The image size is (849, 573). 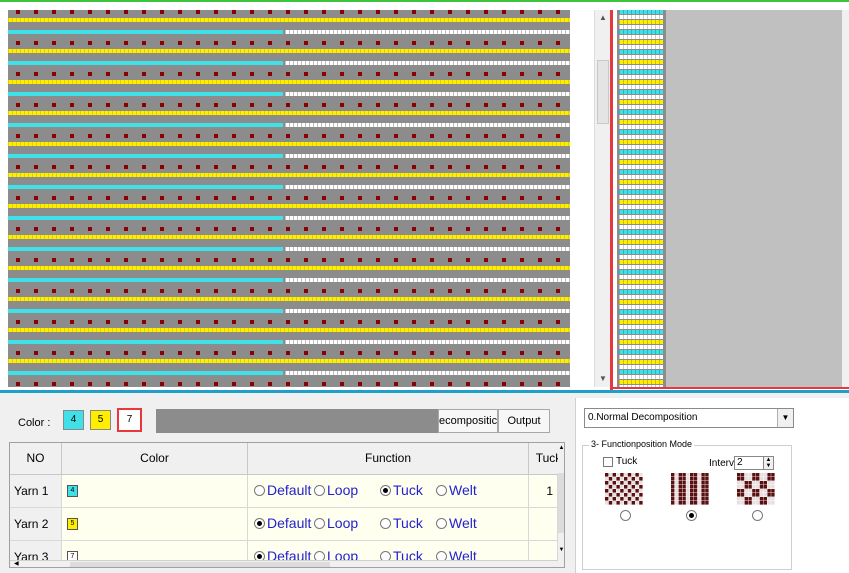 I want to click on row-tuck-value: 1, so click(x=543, y=491).